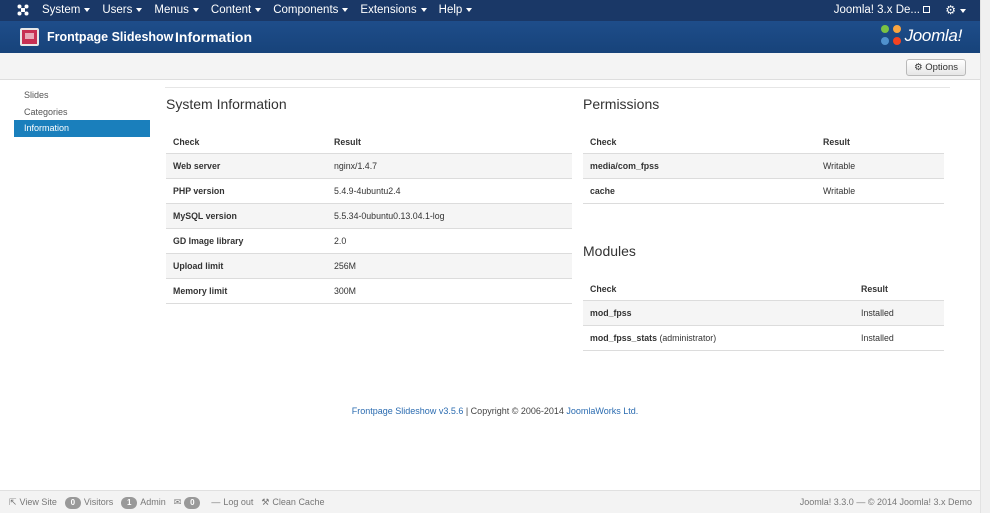 The image size is (990, 513). I want to click on check-cell: Upload limit, so click(198, 266).